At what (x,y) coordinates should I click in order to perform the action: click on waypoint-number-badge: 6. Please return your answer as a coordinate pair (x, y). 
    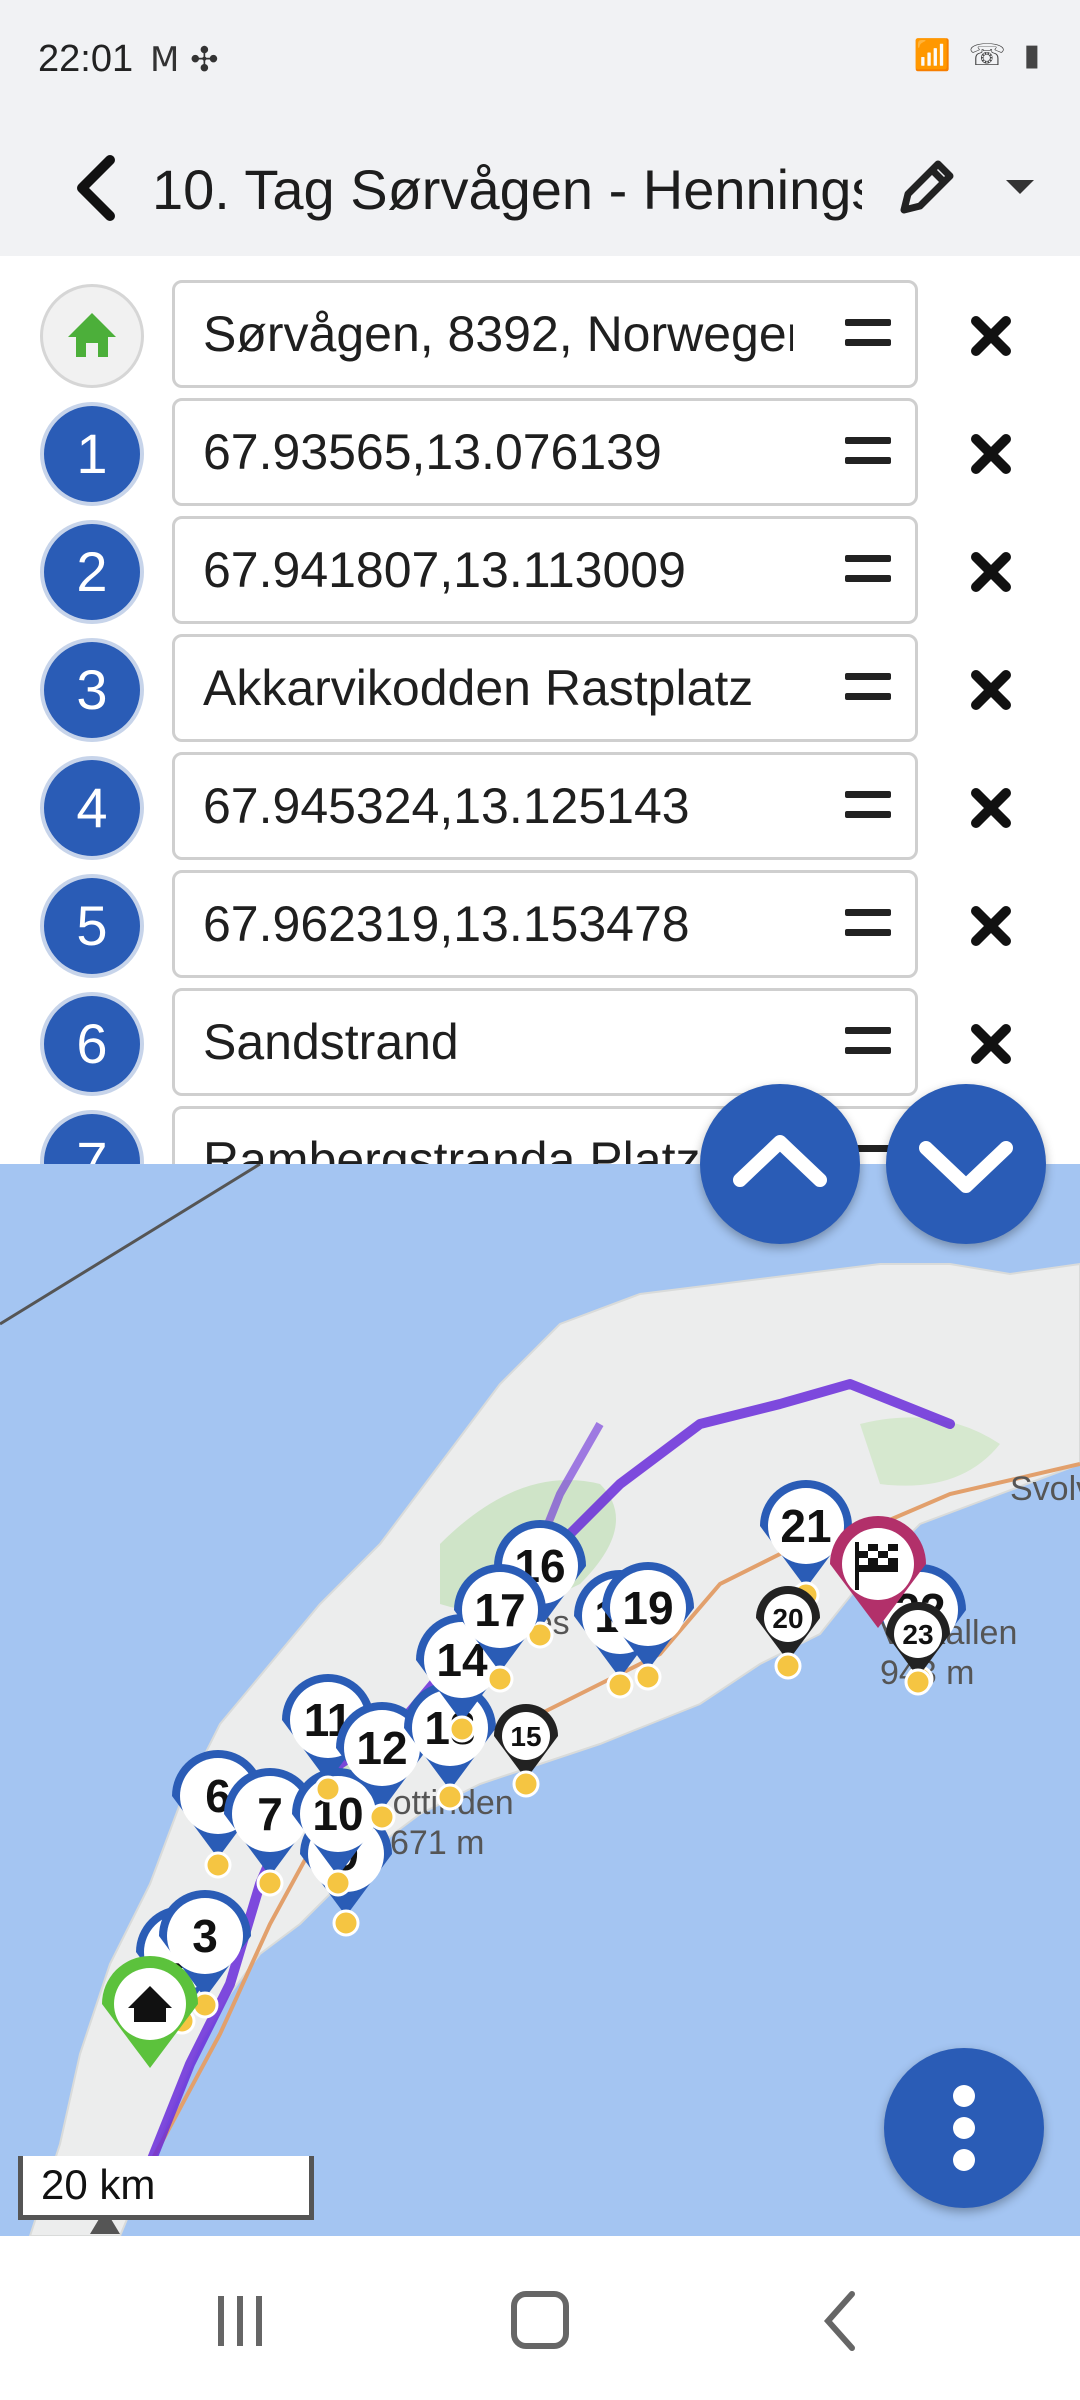
    Looking at the image, I should click on (92, 1044).